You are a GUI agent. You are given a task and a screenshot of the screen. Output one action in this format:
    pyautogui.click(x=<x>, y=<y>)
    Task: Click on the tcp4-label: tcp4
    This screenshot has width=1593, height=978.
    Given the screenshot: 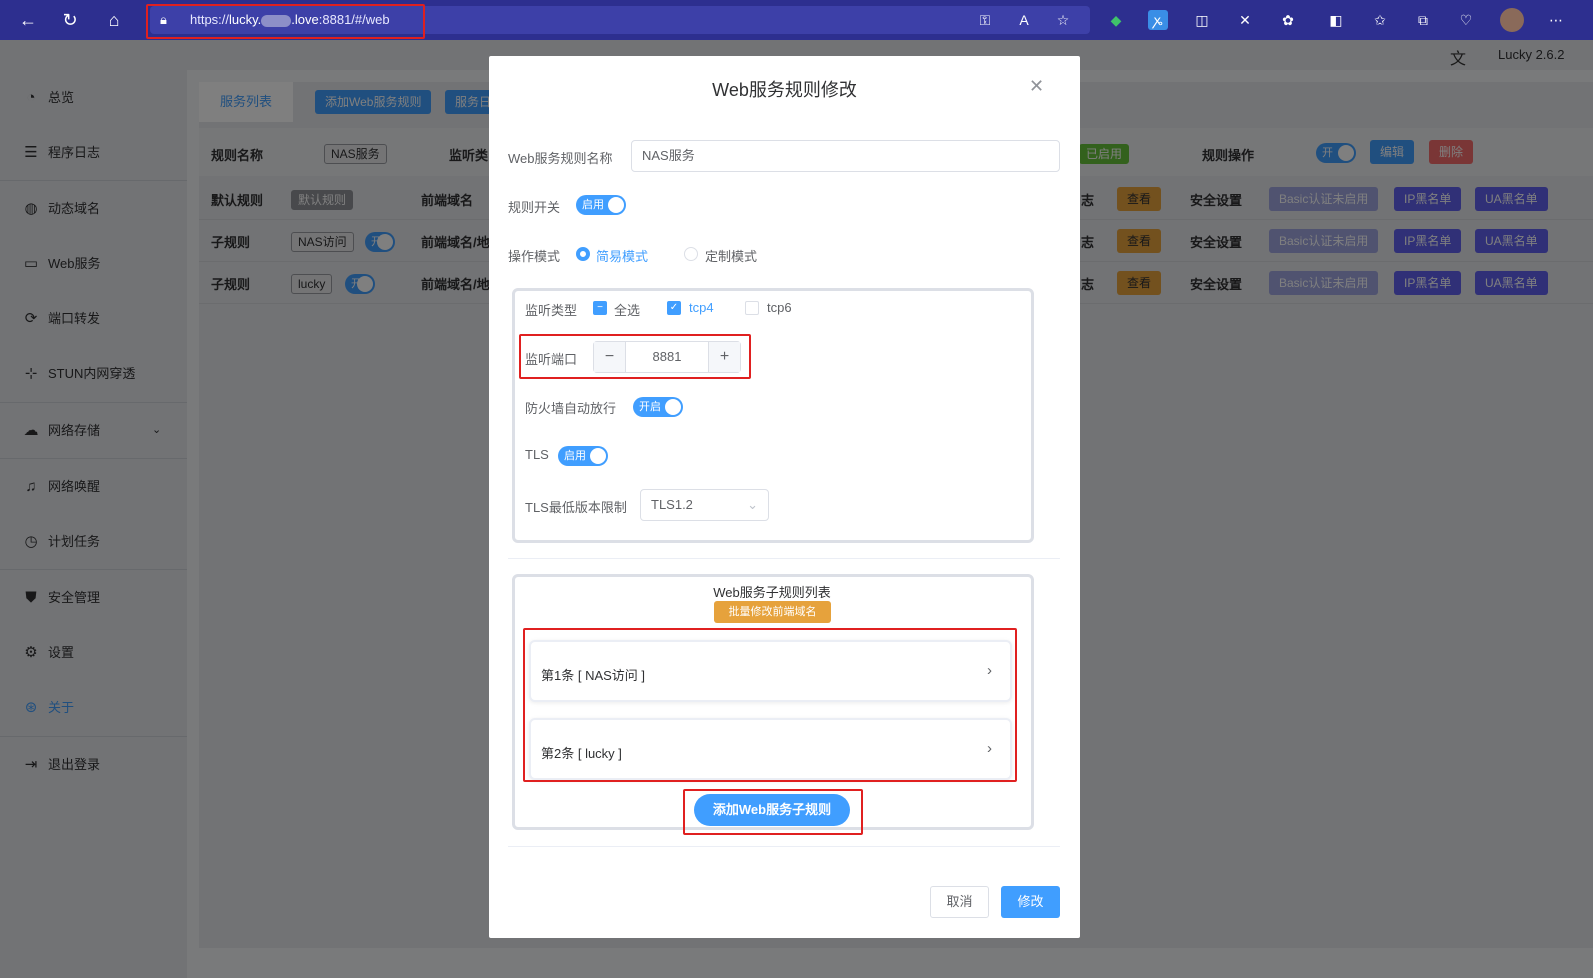 What is the action you would take?
    pyautogui.click(x=701, y=307)
    